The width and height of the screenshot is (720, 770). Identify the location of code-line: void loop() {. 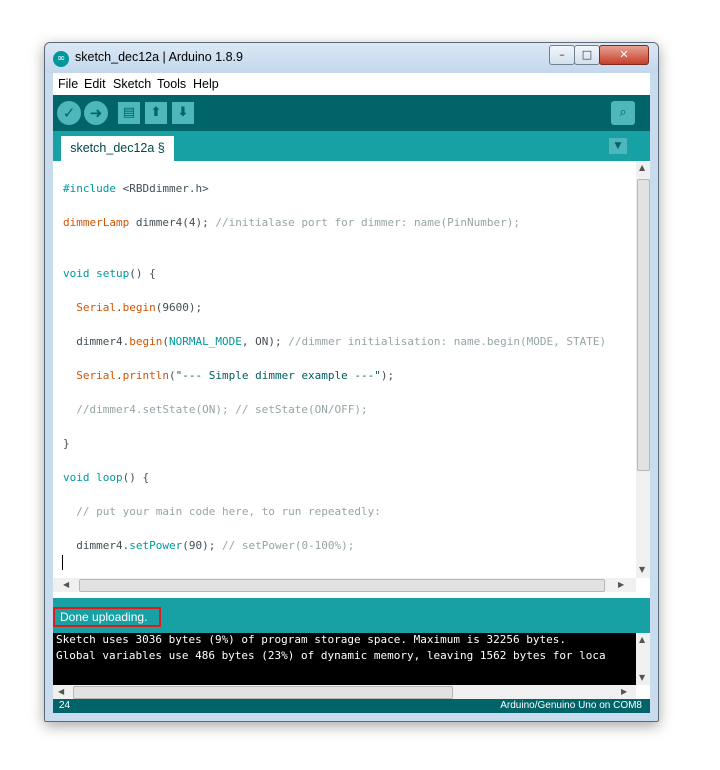
(106, 477).